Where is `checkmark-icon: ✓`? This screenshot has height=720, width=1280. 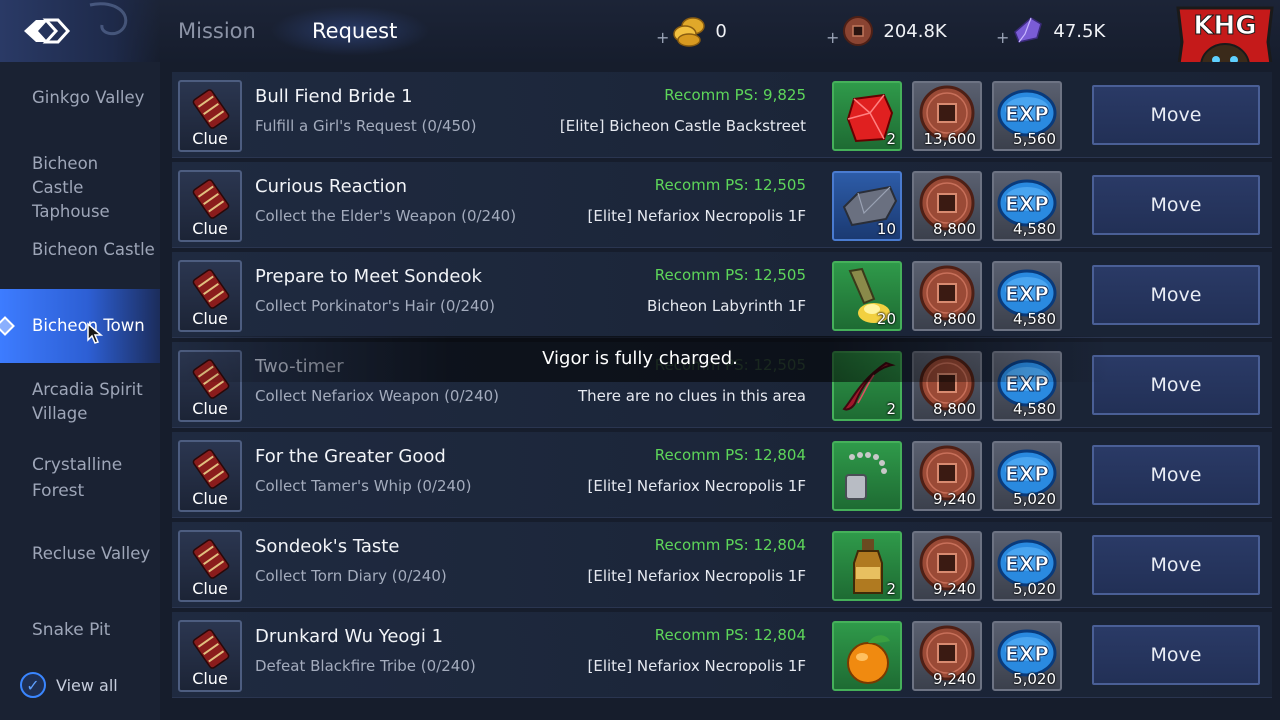 checkmark-icon: ✓ is located at coordinates (33, 685).